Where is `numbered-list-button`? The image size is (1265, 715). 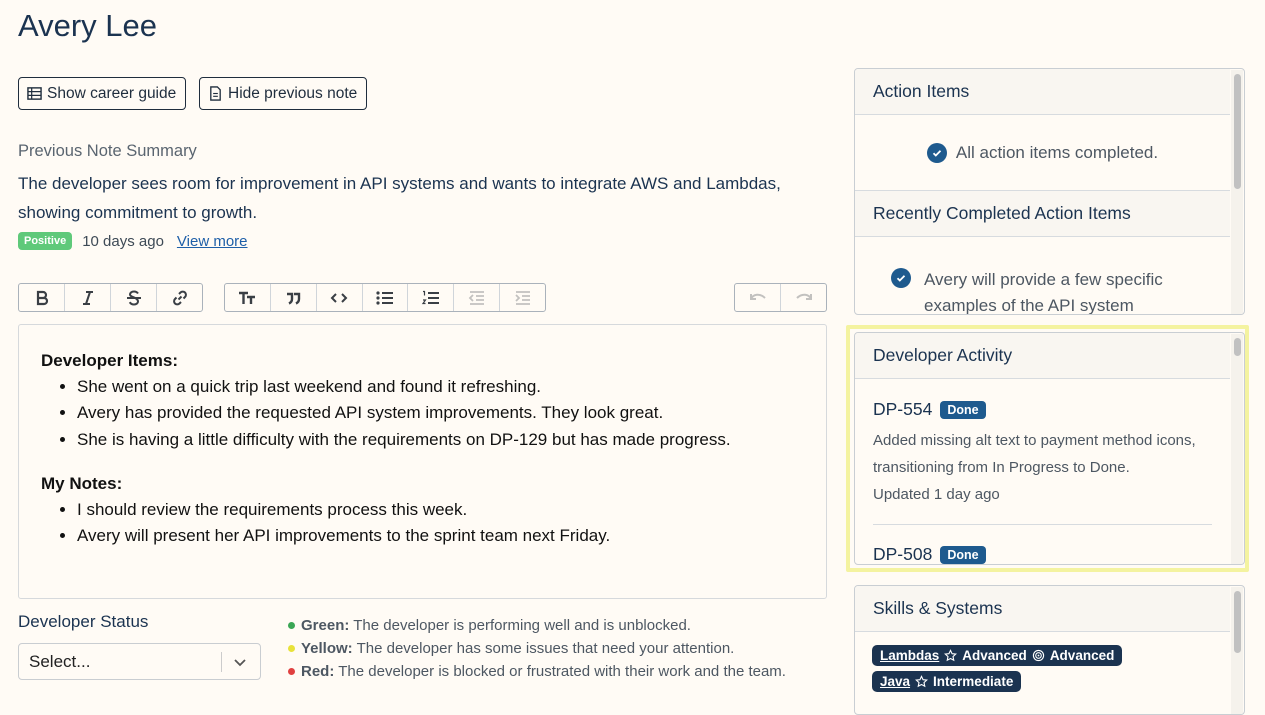 numbered-list-button is located at coordinates (431, 297).